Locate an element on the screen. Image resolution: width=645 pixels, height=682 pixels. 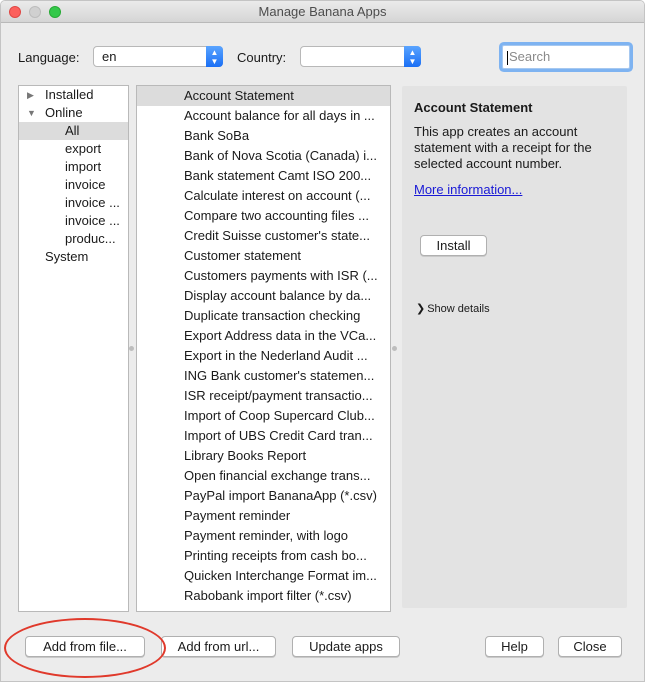
tree-item-export: export is located at coordinates (73, 149).